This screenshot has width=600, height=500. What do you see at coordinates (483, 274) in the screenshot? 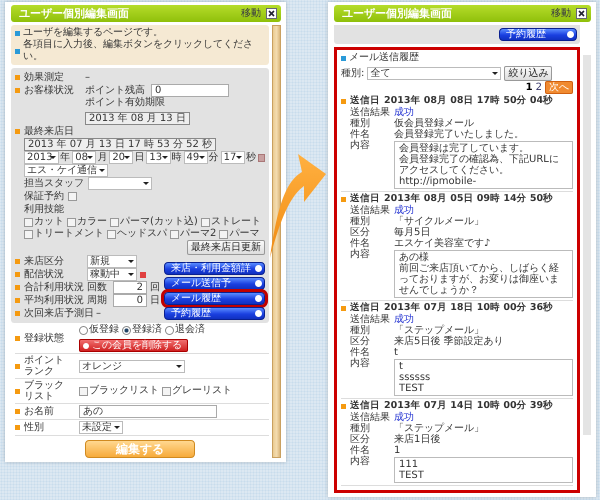
I see `message-field: あの様 前回ご来店頂いてから、しばらく経っておりますが、お変りは御座いませんでしょうか？` at bounding box center [483, 274].